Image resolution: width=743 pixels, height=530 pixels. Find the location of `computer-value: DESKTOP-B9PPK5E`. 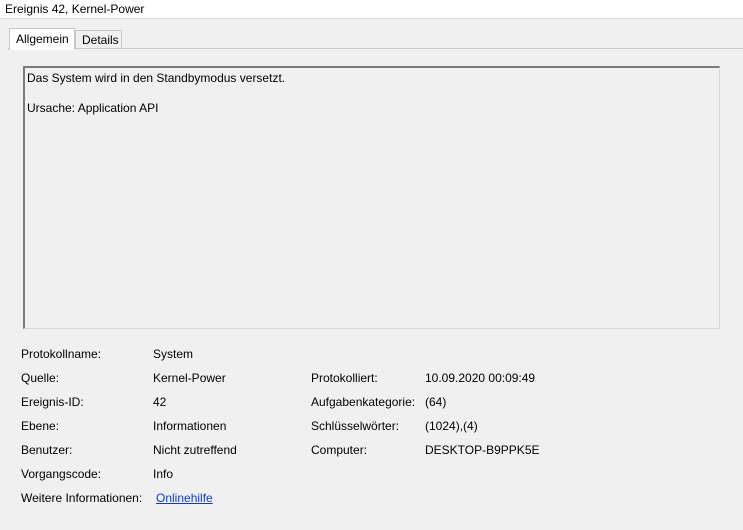

computer-value: DESKTOP-B9PPK5E is located at coordinates (482, 450).